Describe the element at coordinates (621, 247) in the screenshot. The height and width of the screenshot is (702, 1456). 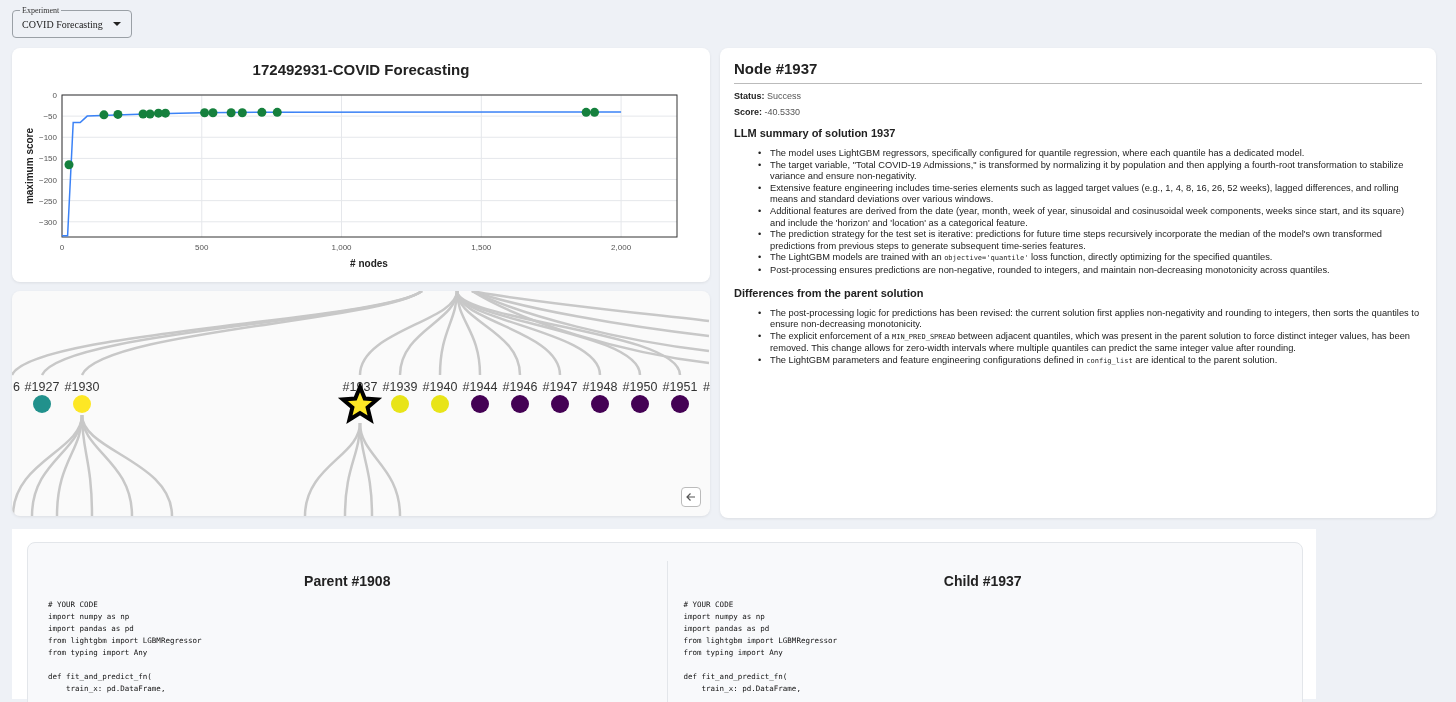
I see `x-tick-label: 2,000` at that location.